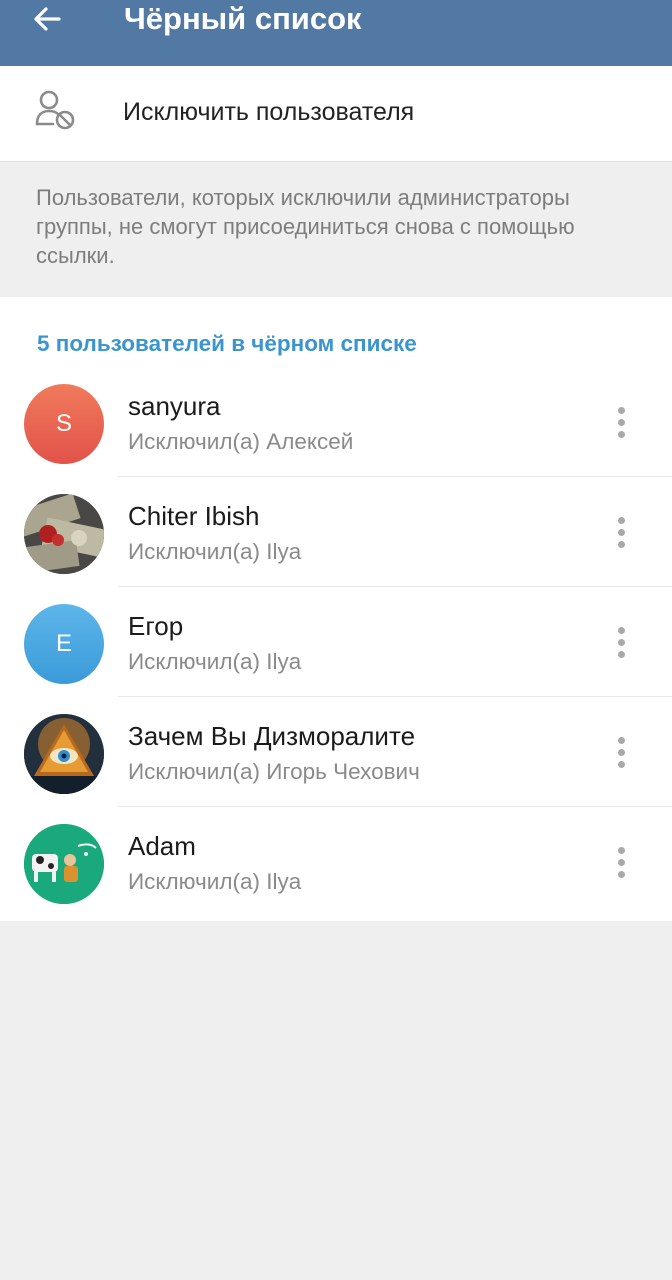  I want to click on kick-user-button: Исключить пользователя, so click(336, 114).